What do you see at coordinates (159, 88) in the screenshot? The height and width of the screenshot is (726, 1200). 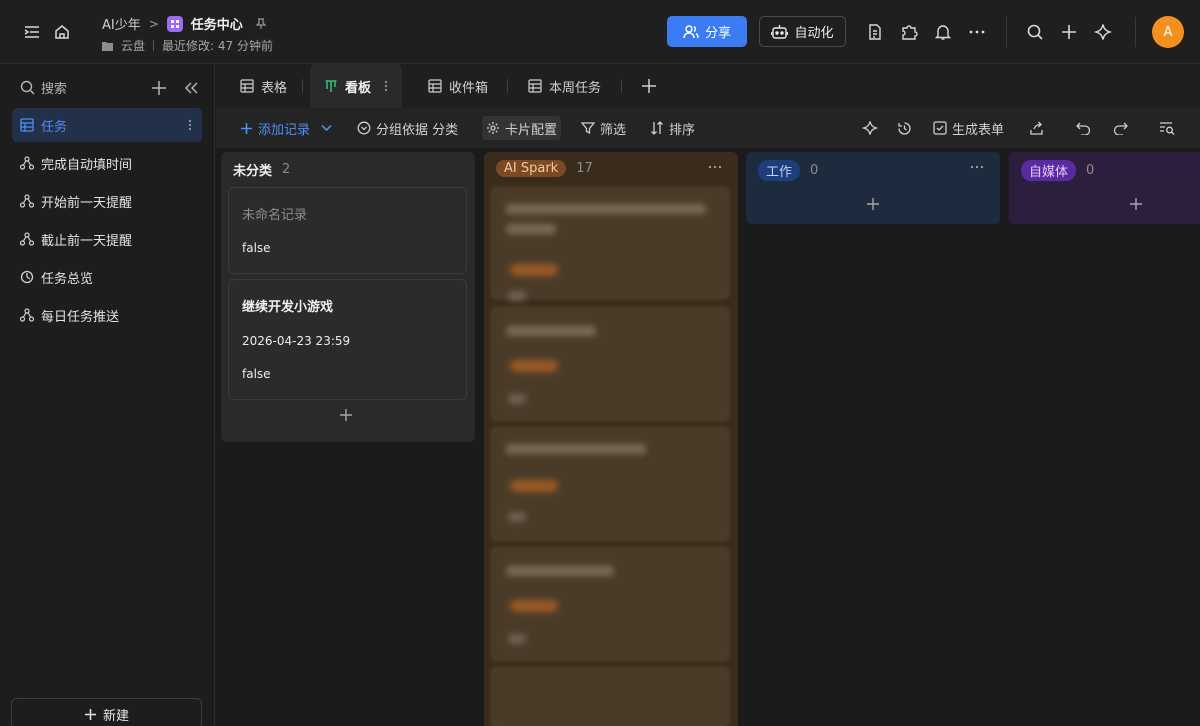 I see `add-icon` at bounding box center [159, 88].